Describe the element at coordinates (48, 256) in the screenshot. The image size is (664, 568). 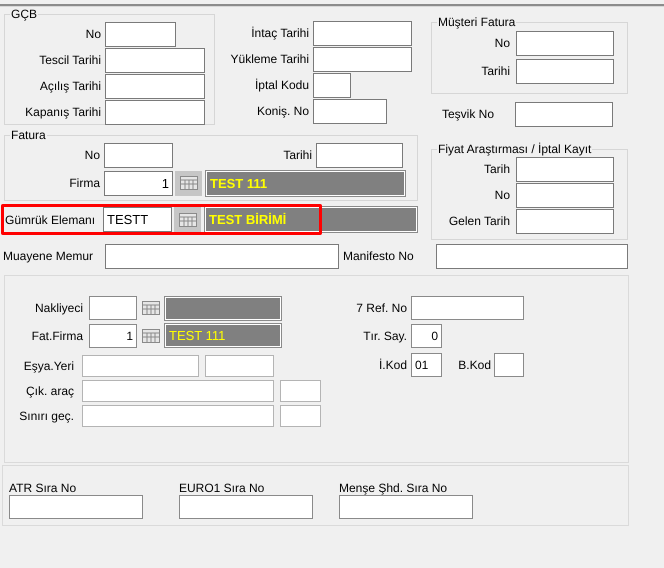
I see `field-label: Muayene Memur` at that location.